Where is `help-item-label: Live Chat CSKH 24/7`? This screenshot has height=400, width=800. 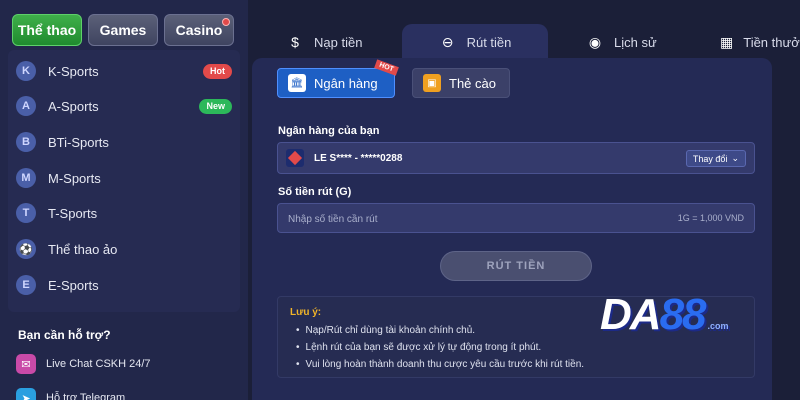 help-item-label: Live Chat CSKH 24/7 is located at coordinates (98, 364).